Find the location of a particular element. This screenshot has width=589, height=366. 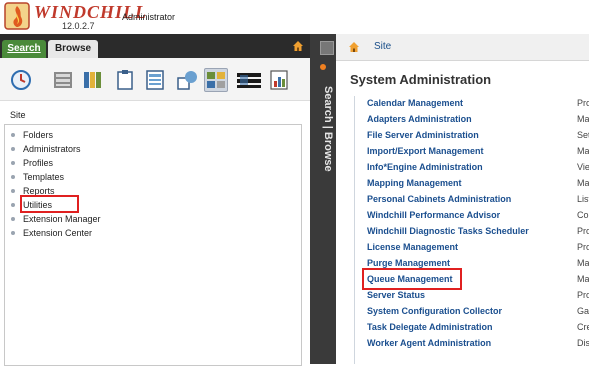

version-label: 12.0.2.7 is located at coordinates (78, 26).